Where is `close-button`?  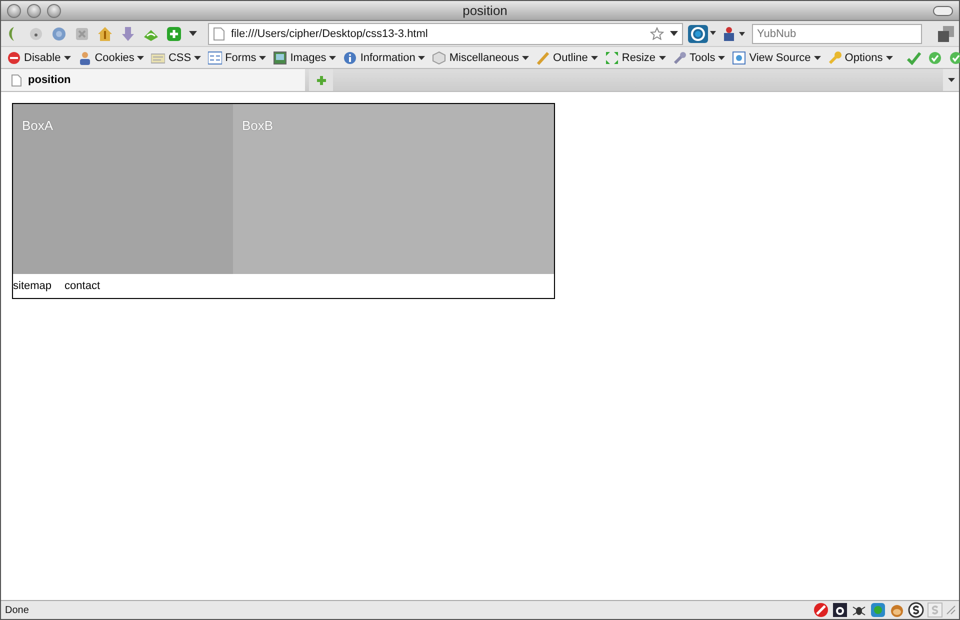
close-button is located at coordinates (14, 11).